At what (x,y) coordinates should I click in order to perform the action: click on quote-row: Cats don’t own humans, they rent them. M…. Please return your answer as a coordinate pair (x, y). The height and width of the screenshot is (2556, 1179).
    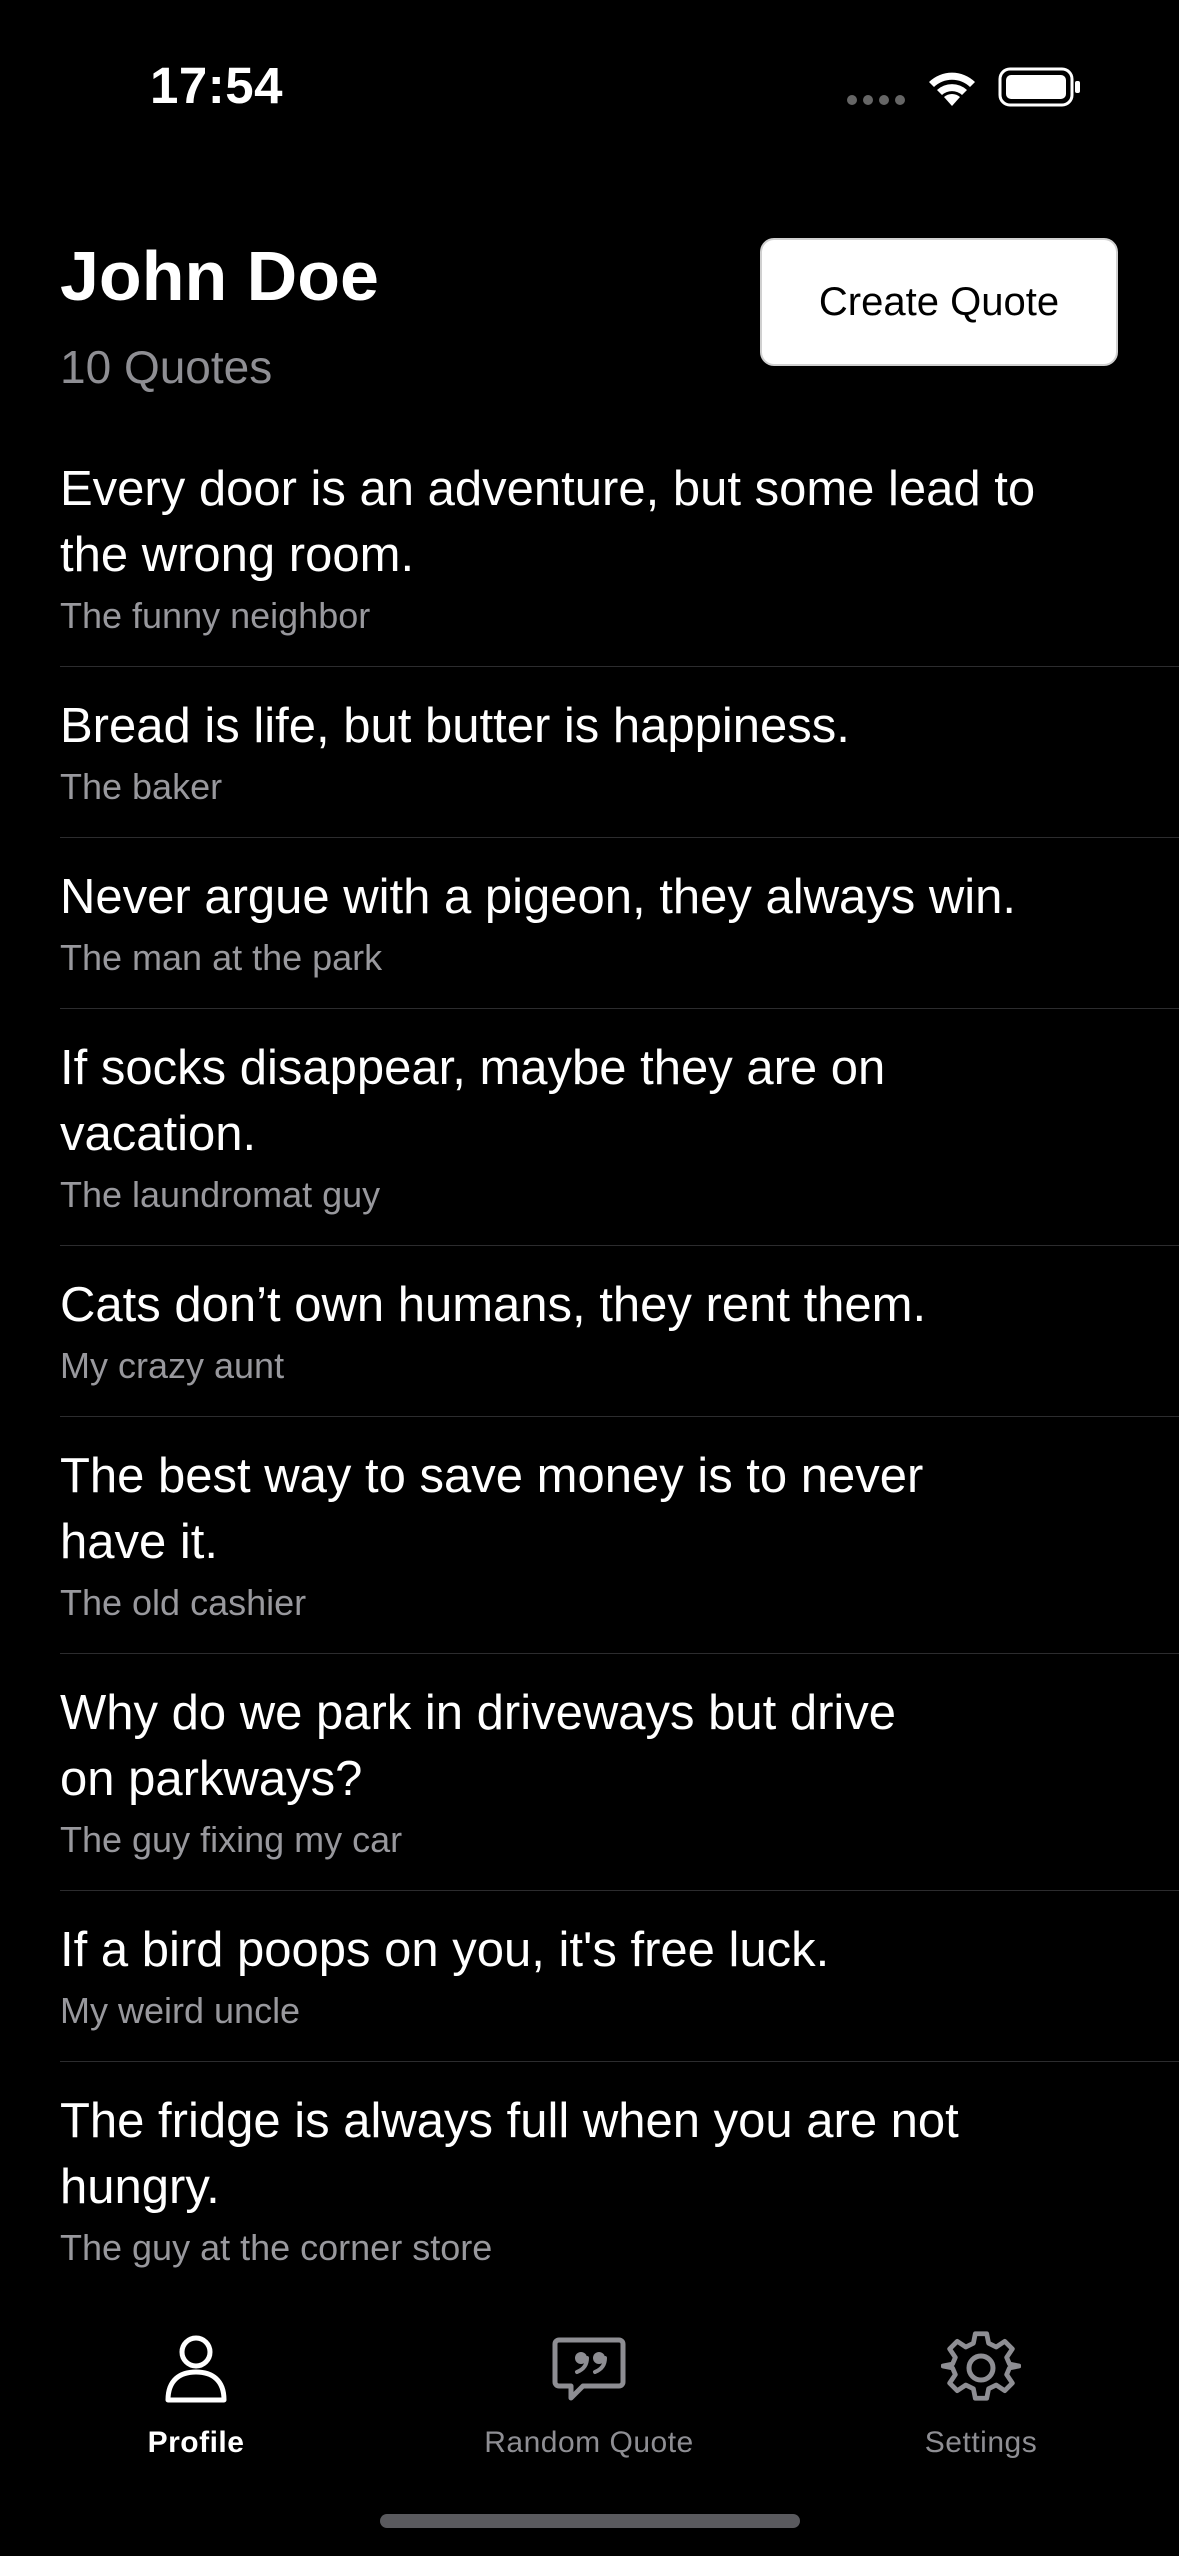
    Looking at the image, I should click on (619, 1331).